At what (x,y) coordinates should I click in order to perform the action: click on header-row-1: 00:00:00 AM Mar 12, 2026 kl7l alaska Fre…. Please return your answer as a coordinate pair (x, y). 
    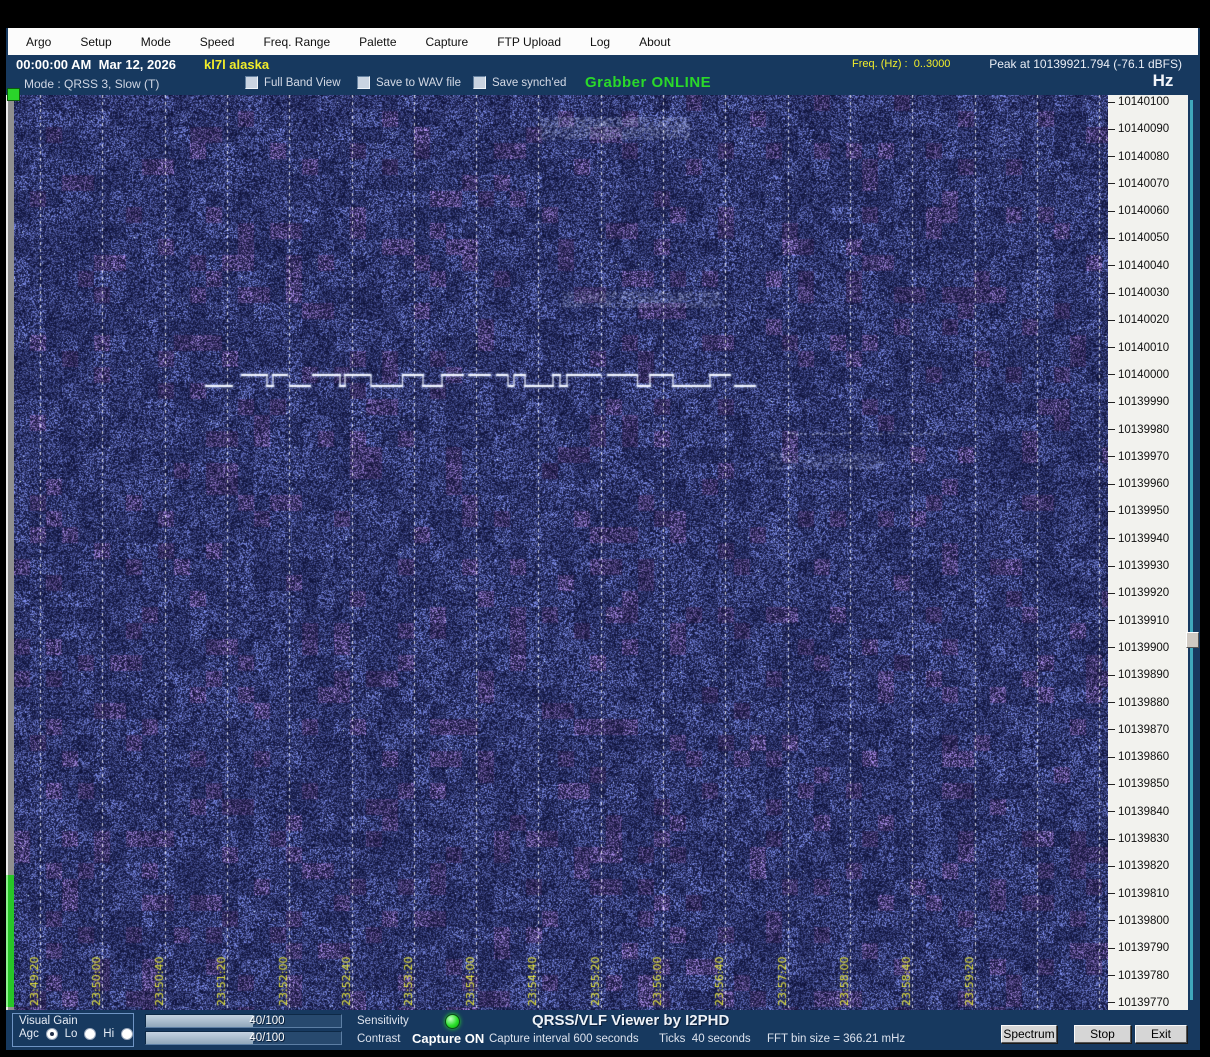
    Looking at the image, I should click on (603, 64).